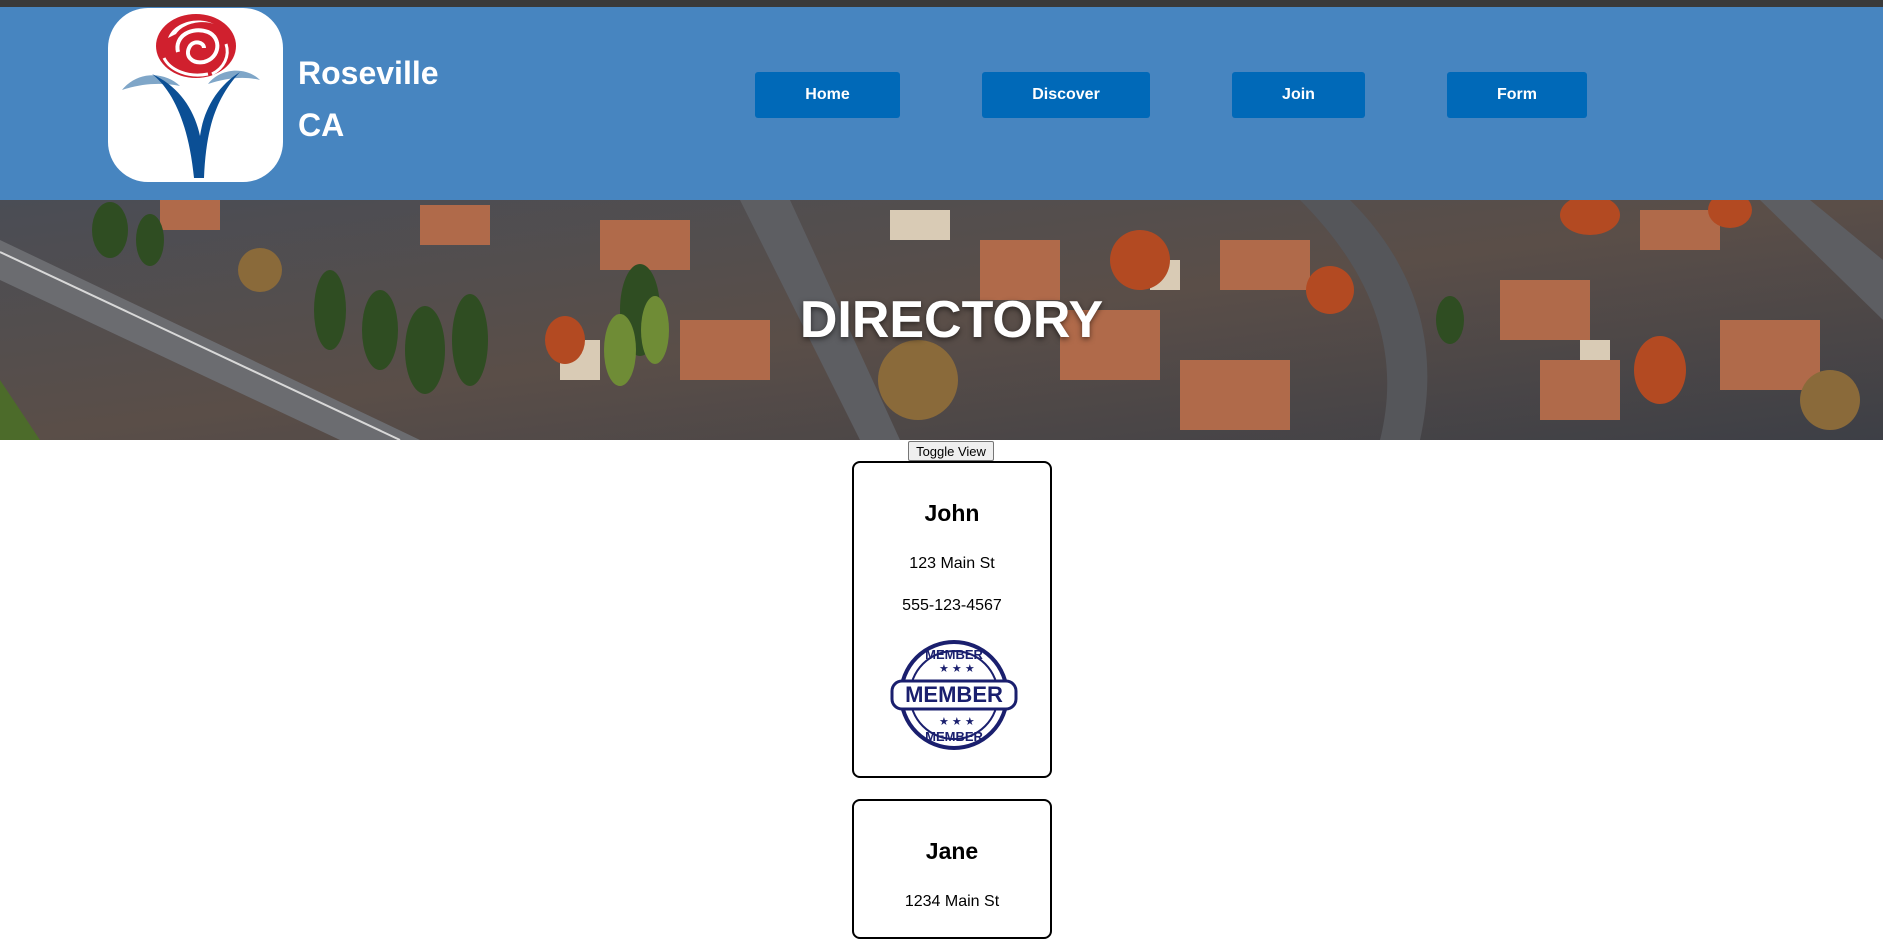 Image resolution: width=1883 pixels, height=939 pixels. I want to click on card-address: 1234 Main St, so click(952, 901).